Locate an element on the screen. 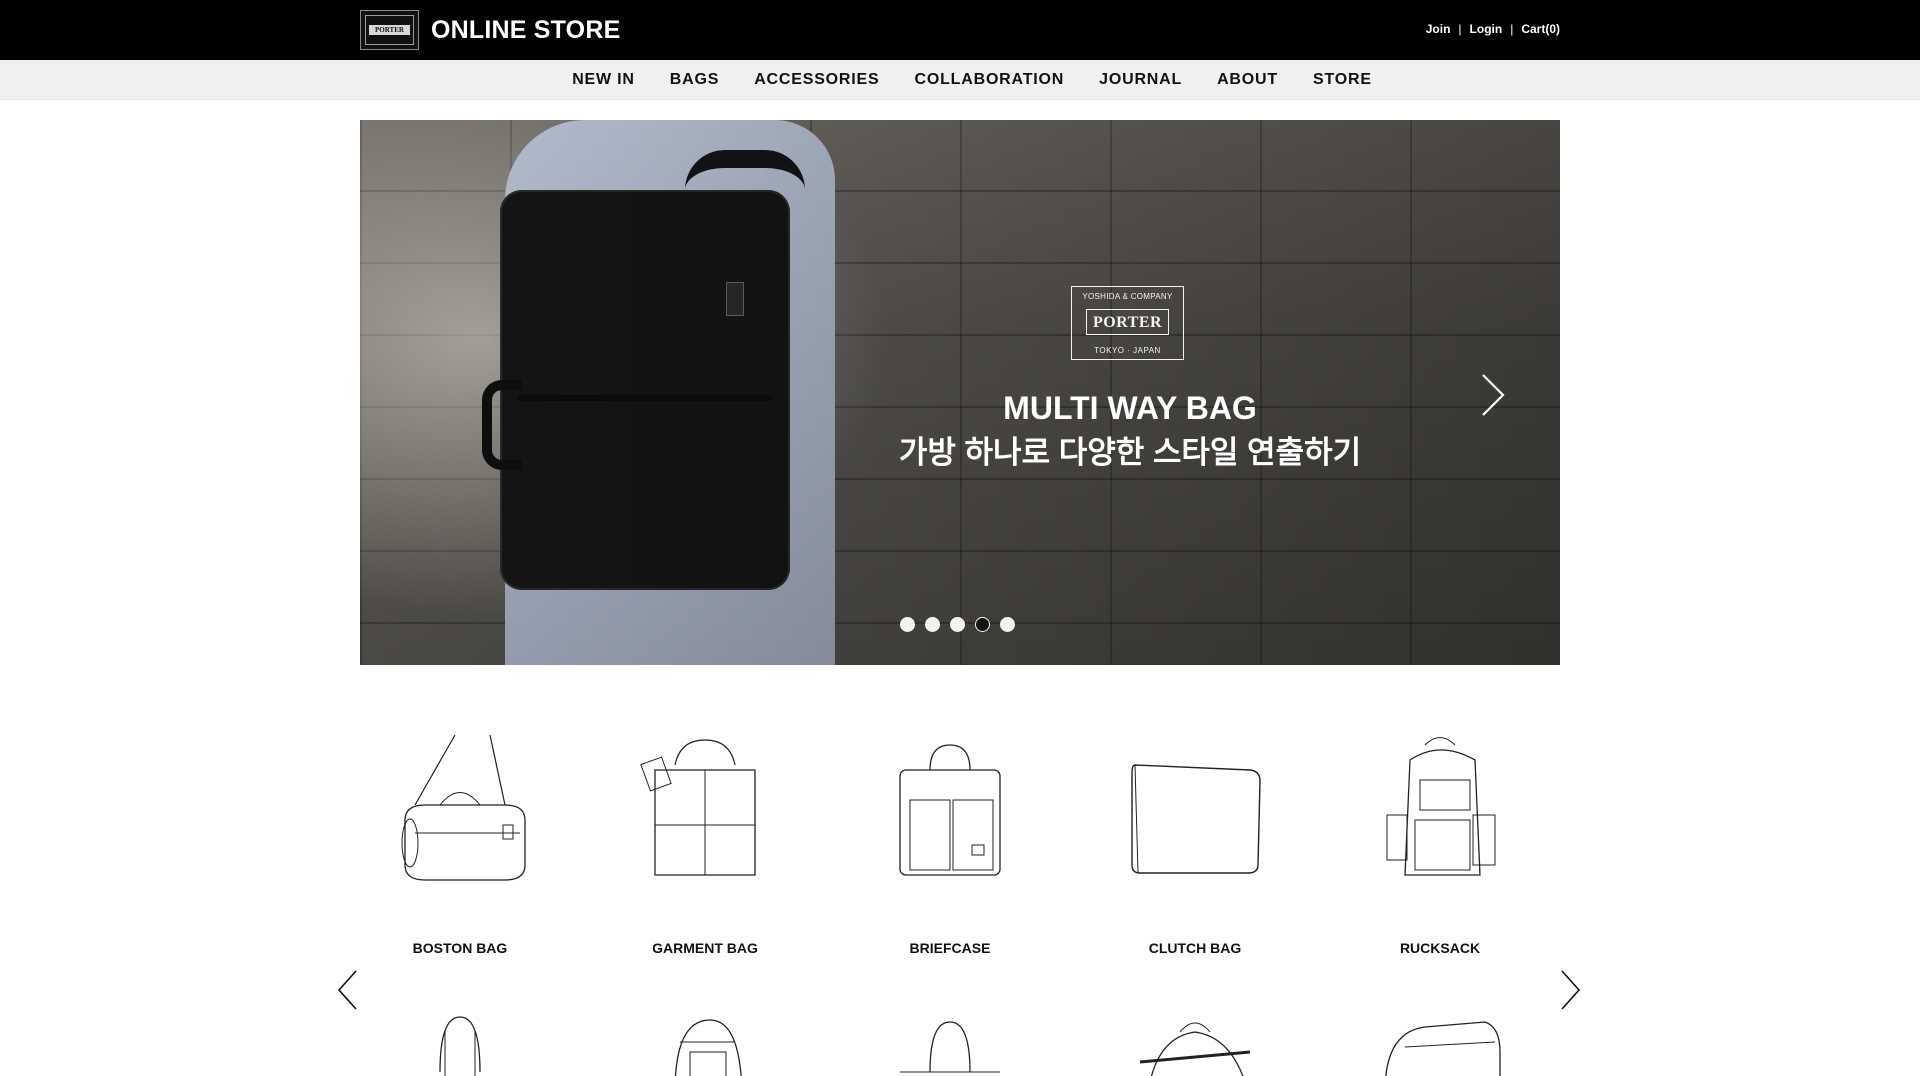 This screenshot has width=1920, height=1076. hero-next-arrow is located at coordinates (1493, 395).